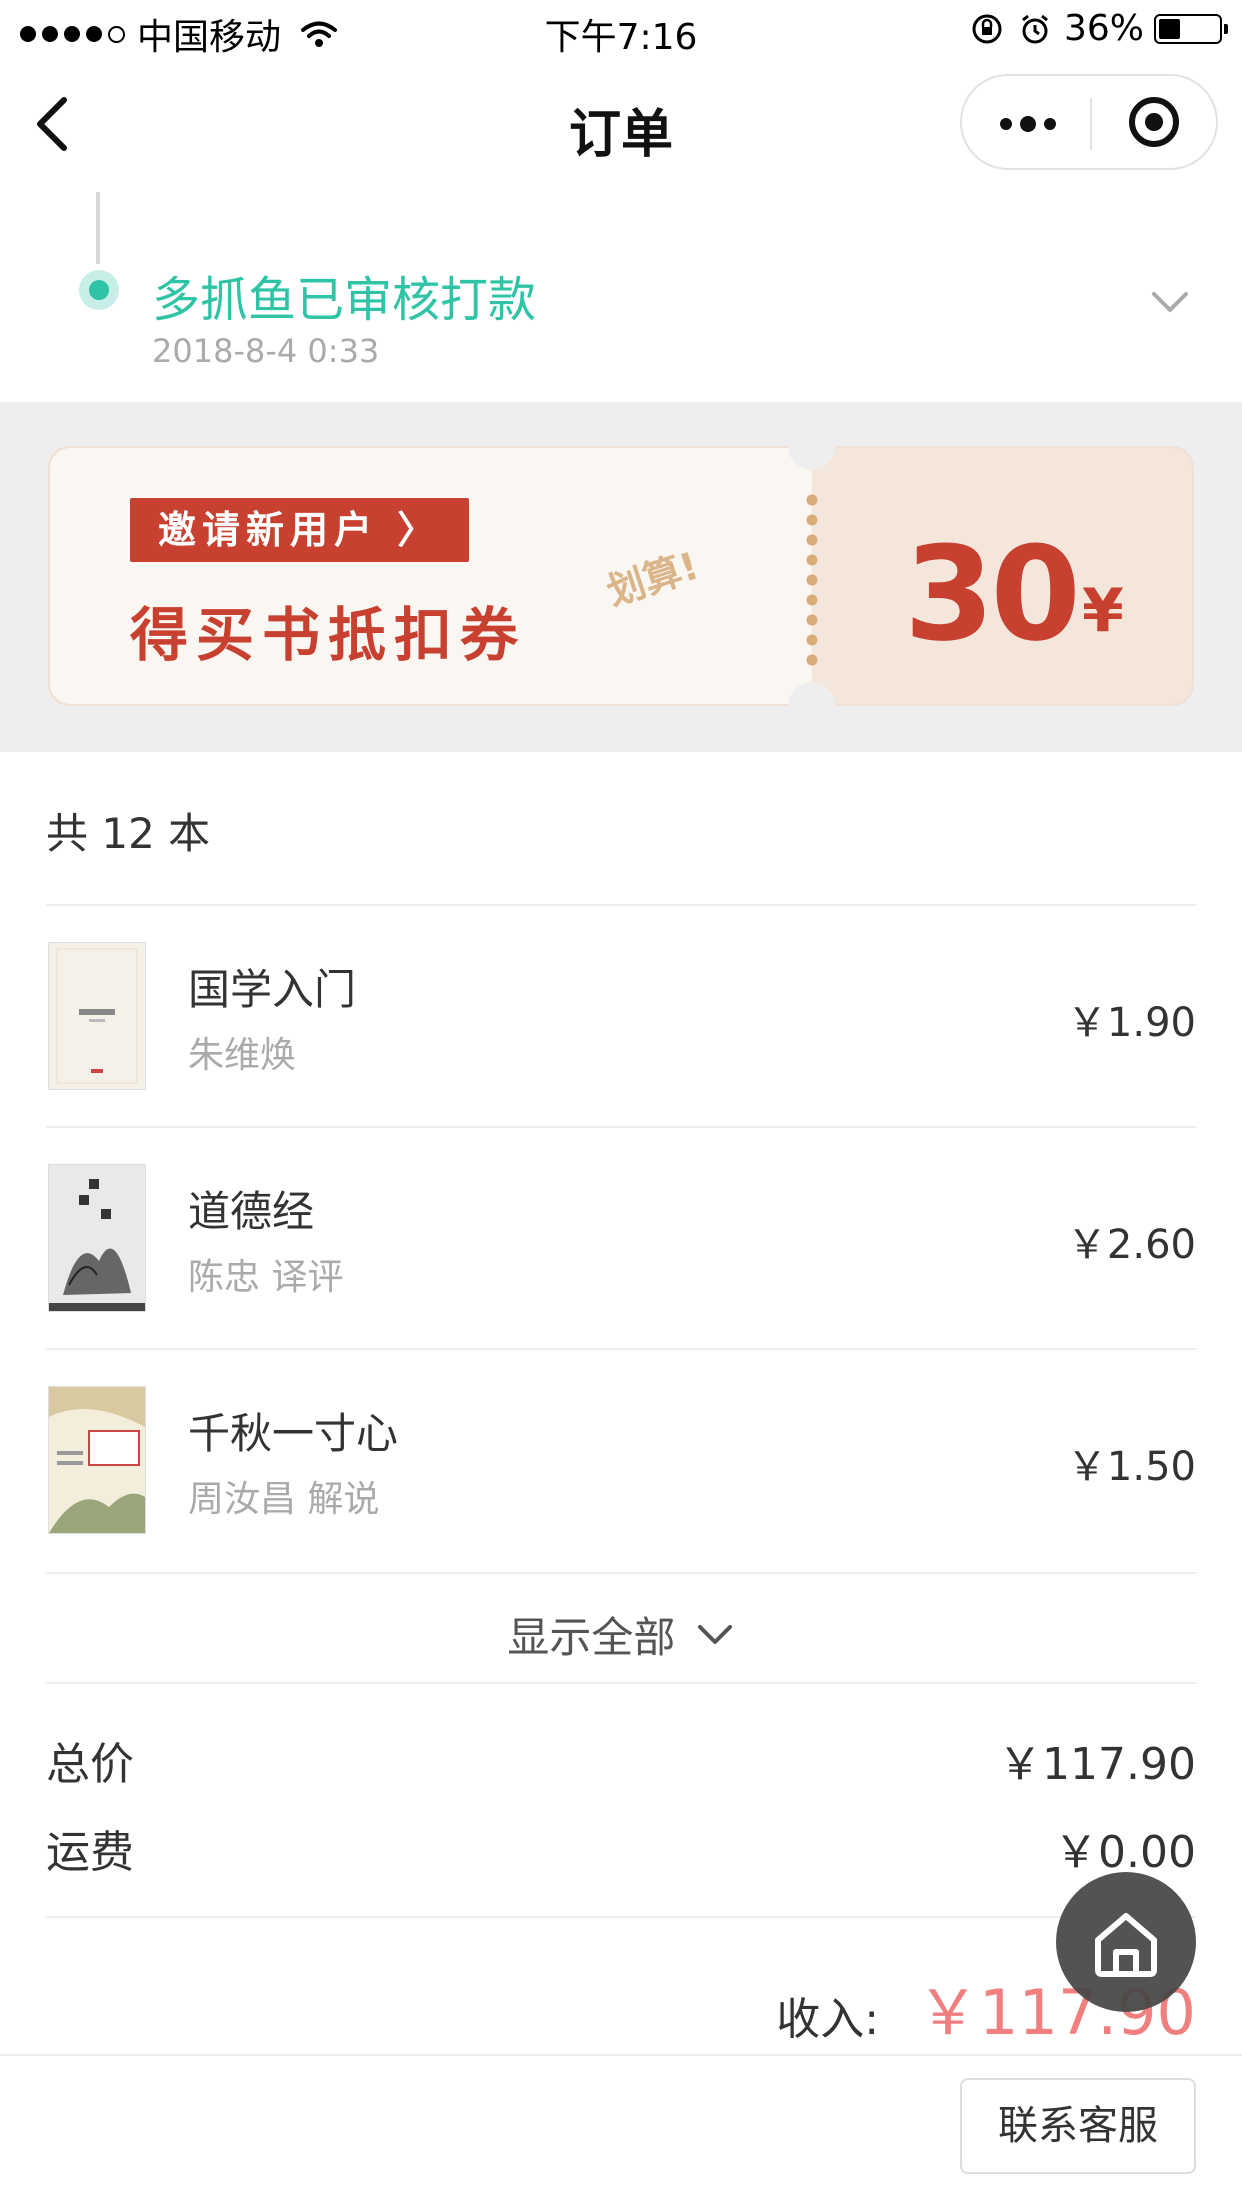 The width and height of the screenshot is (1242, 2210). I want to click on home-floating-button, so click(1126, 1942).